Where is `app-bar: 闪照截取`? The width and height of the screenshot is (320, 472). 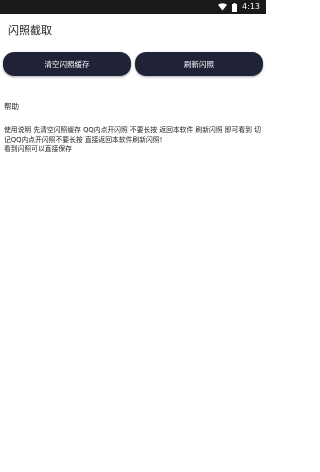
app-bar: 闪照截取 is located at coordinates (133, 30).